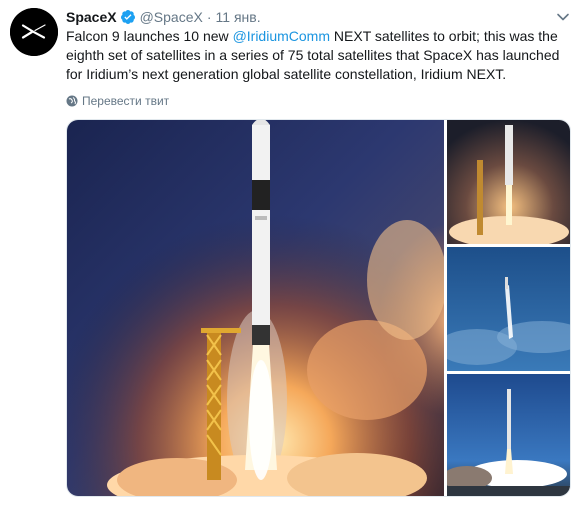 Image resolution: width=580 pixels, height=511 pixels. What do you see at coordinates (149, 36) in the screenshot?
I see `tweet-text-start: Falcon 9 launches 10 new` at bounding box center [149, 36].